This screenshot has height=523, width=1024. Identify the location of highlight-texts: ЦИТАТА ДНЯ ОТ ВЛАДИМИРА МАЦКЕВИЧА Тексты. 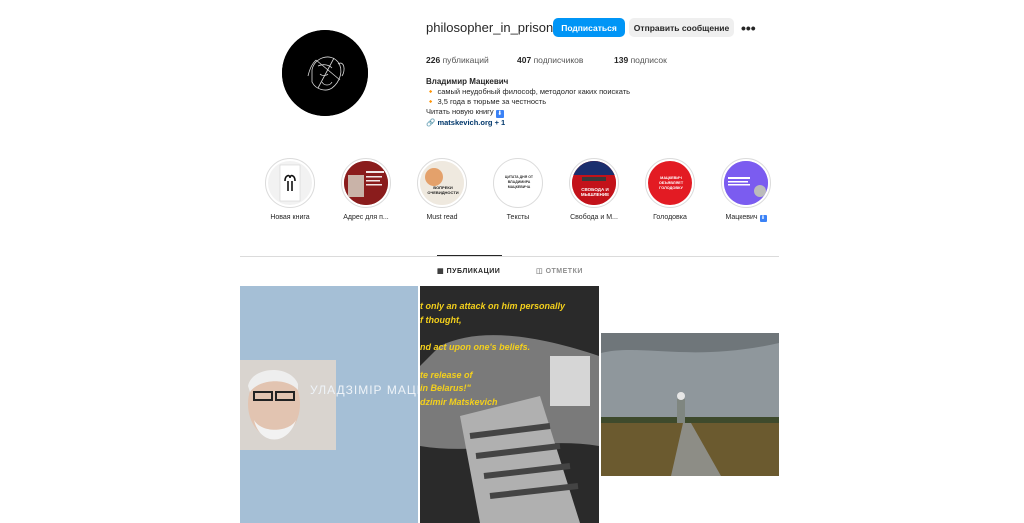
(518, 189).